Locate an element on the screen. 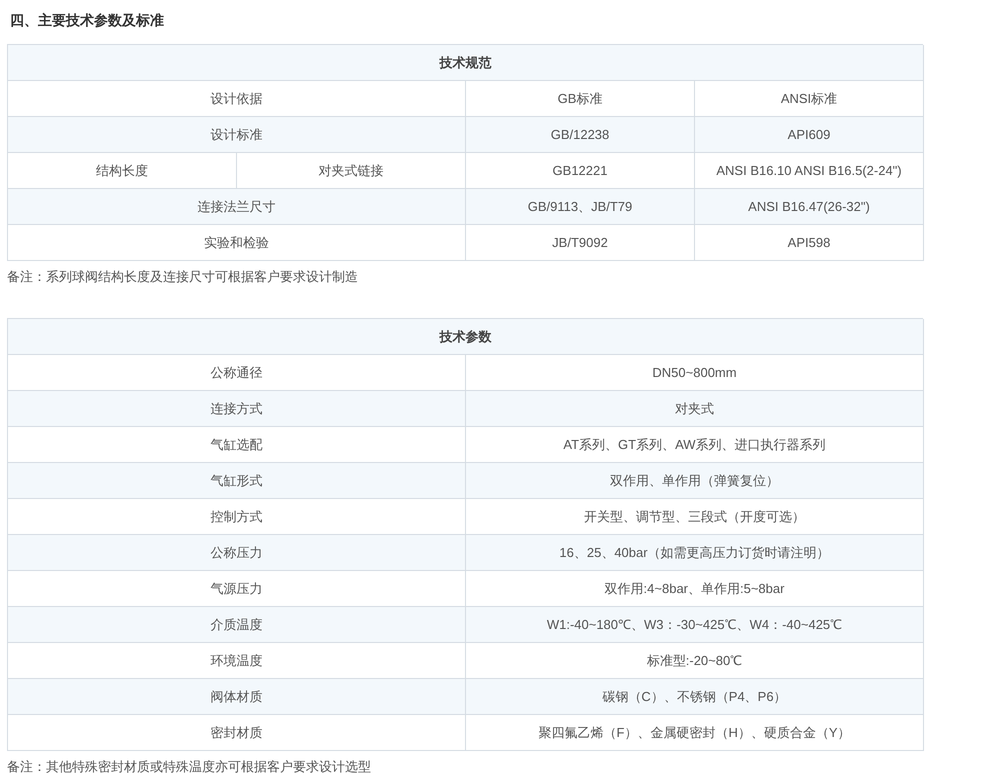 This screenshot has width=993, height=773. table-cell: 气源压力 is located at coordinates (237, 589).